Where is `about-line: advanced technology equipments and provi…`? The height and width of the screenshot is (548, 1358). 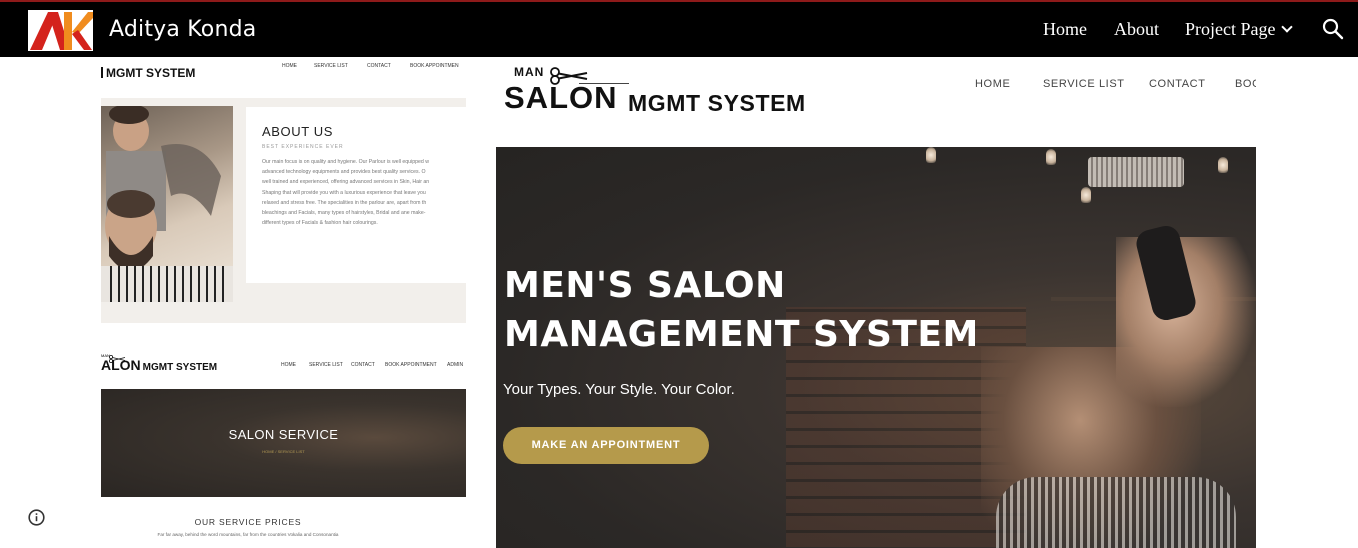 about-line: advanced technology equipments and provi… is located at coordinates (344, 172).